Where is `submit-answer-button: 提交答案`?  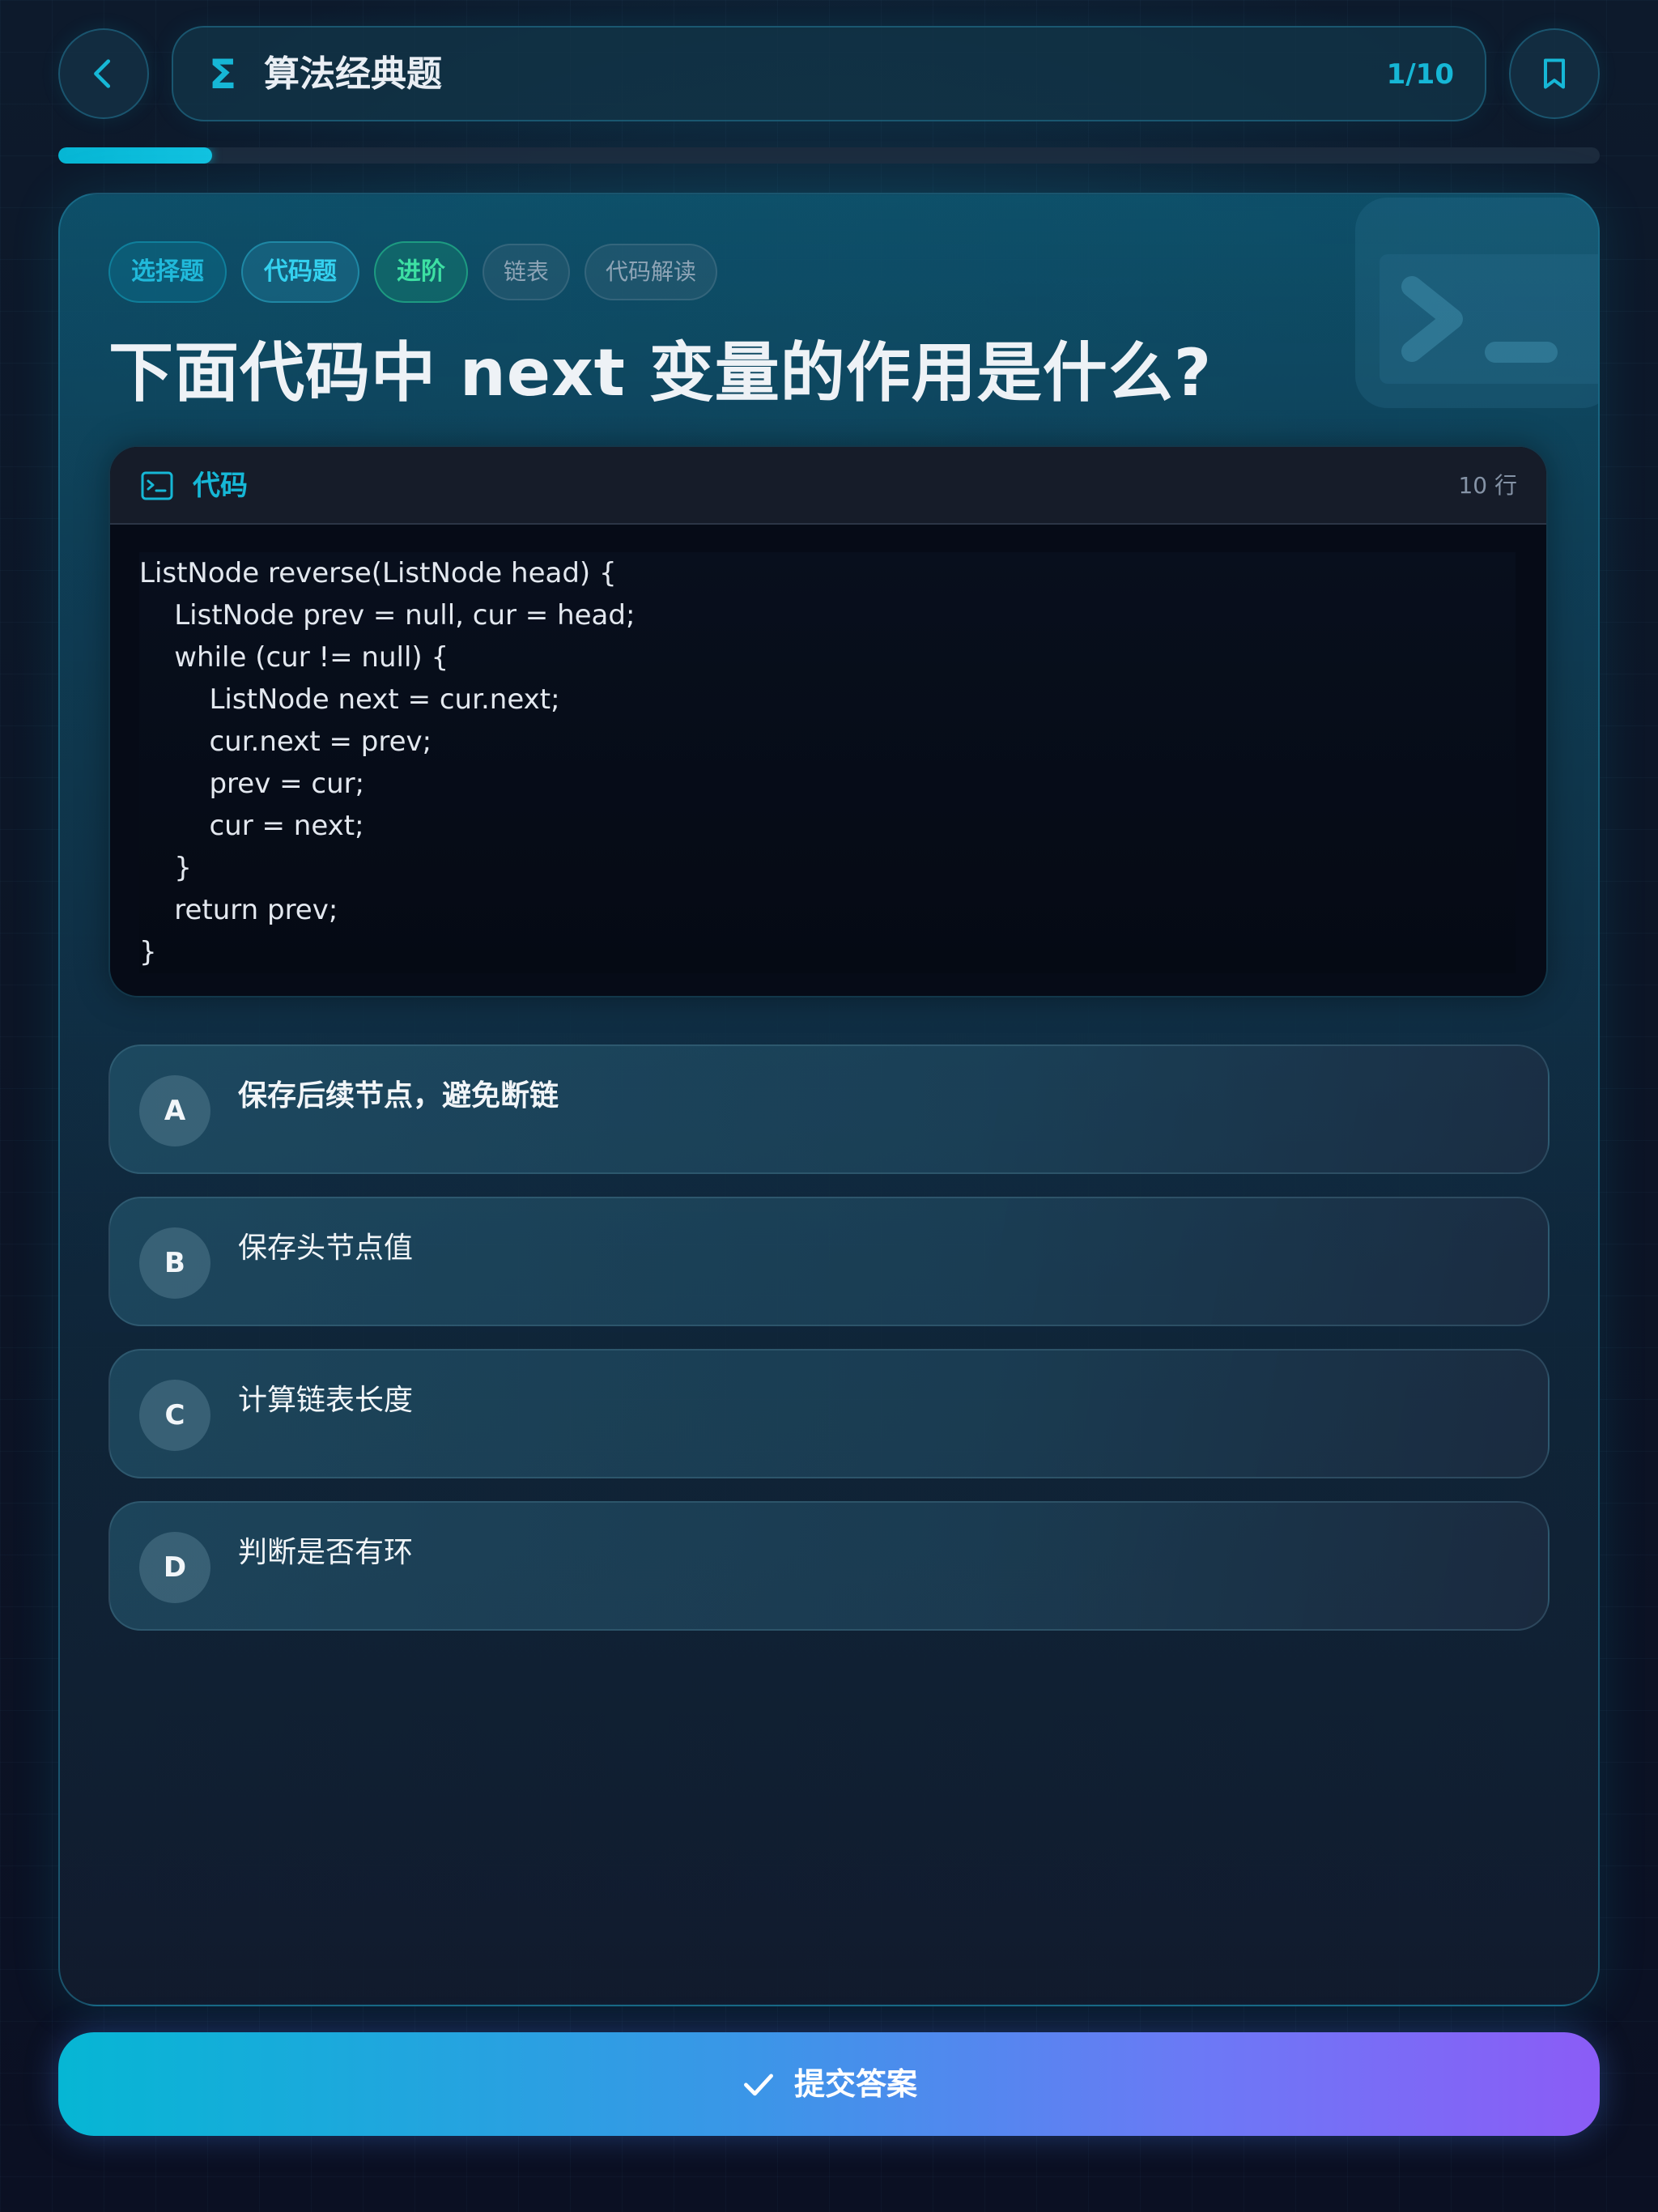
submit-answer-button: 提交答案 is located at coordinates (829, 2084).